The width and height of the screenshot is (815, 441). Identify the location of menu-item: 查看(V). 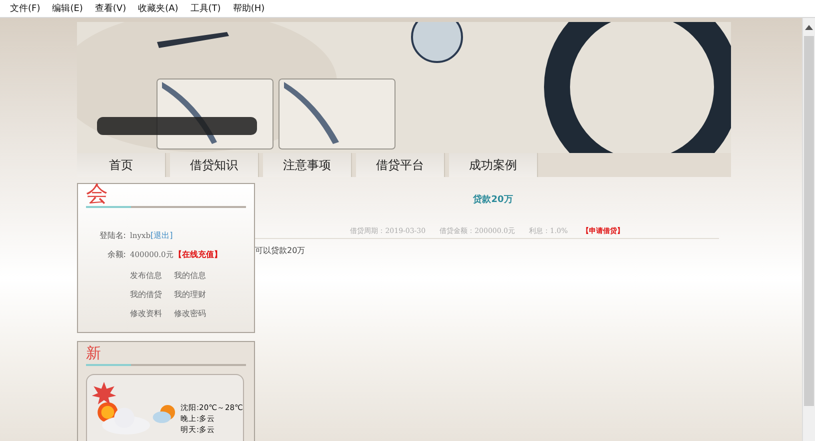
(110, 8).